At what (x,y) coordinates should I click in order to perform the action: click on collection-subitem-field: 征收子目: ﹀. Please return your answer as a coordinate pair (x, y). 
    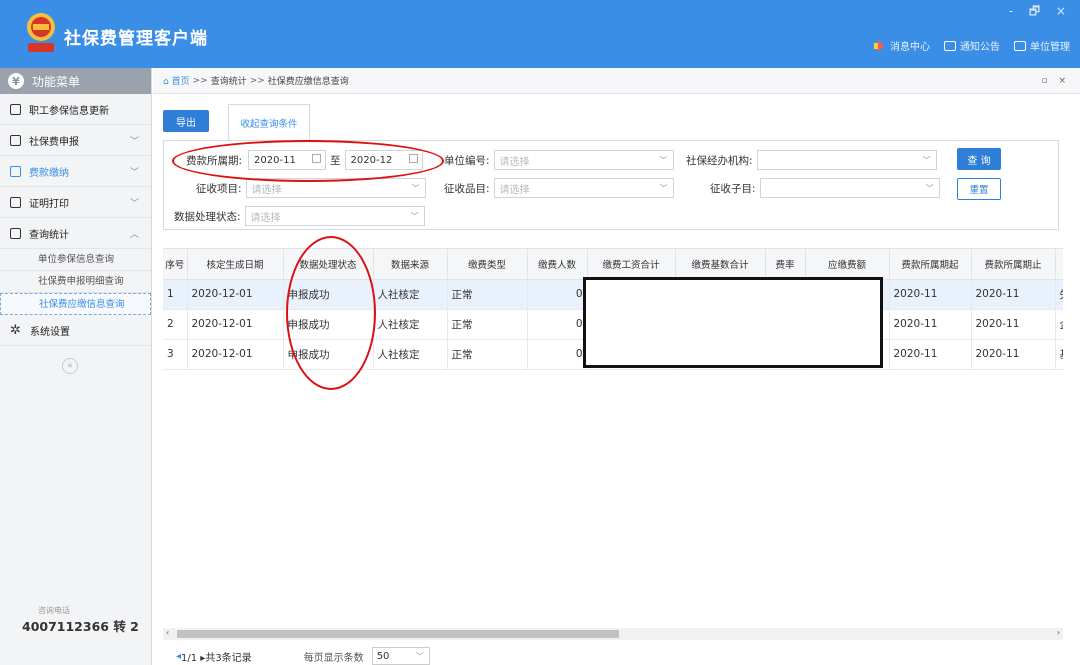
    Looking at the image, I should click on (825, 188).